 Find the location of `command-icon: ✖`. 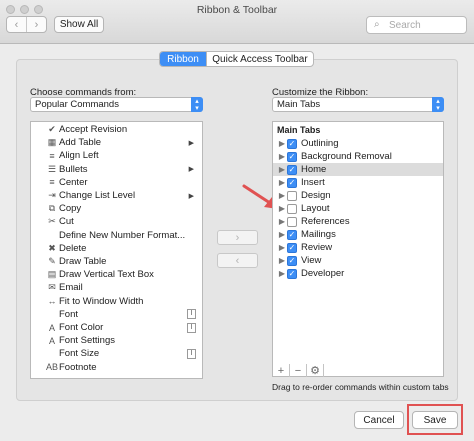

command-icon: ✖ is located at coordinates (52, 247).